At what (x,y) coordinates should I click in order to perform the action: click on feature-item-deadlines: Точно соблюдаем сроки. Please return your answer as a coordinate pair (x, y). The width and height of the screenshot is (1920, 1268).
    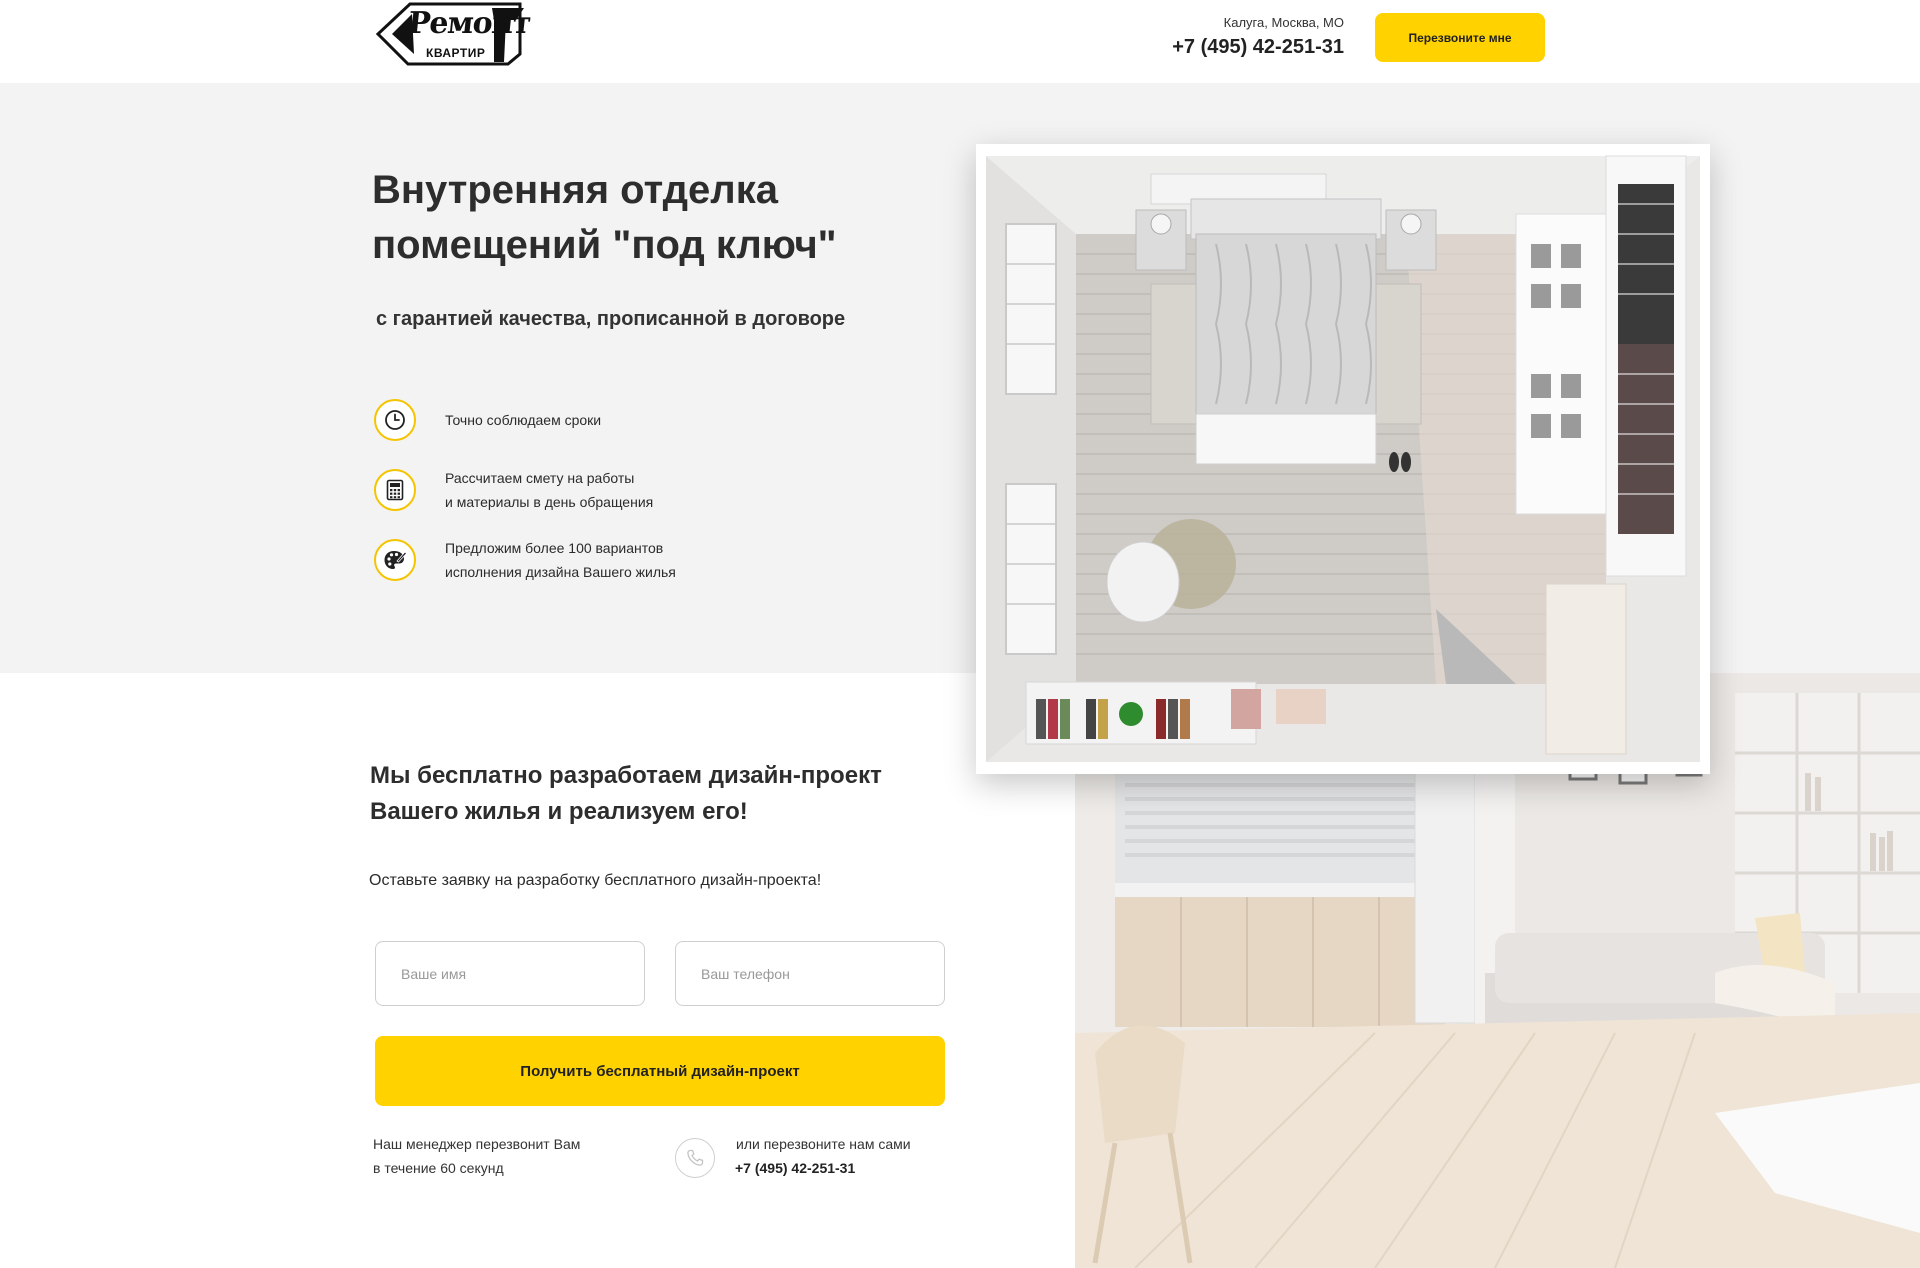
    Looking at the image, I should click on (584, 423).